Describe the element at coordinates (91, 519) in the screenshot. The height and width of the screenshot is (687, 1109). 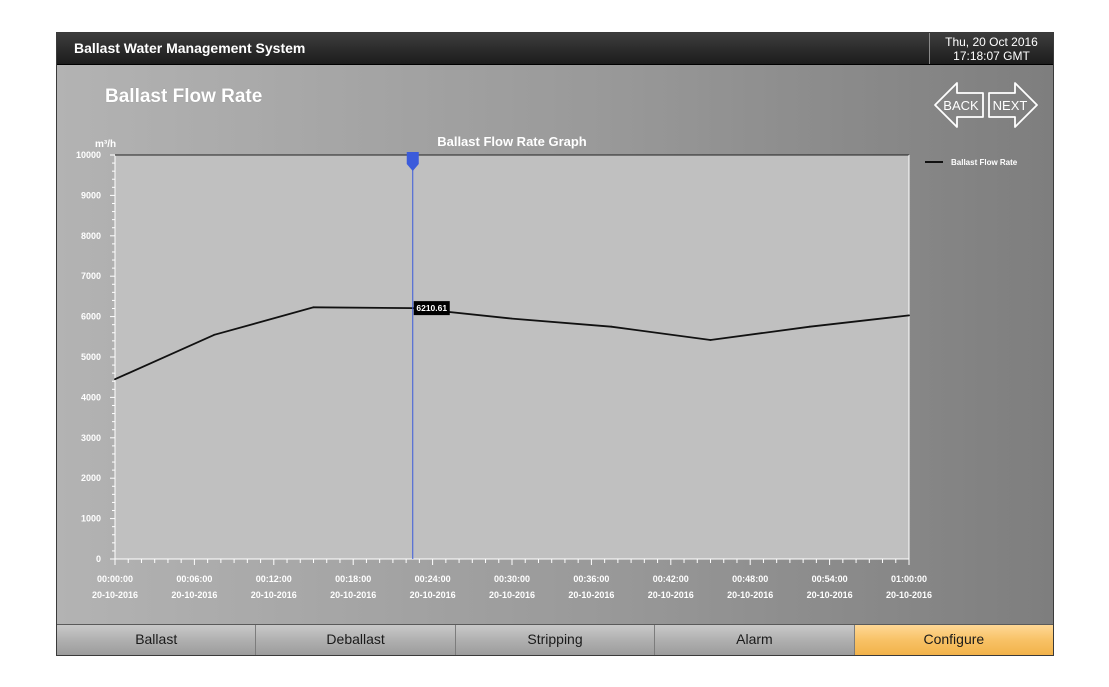
I see `y-tick-label: 1000` at that location.